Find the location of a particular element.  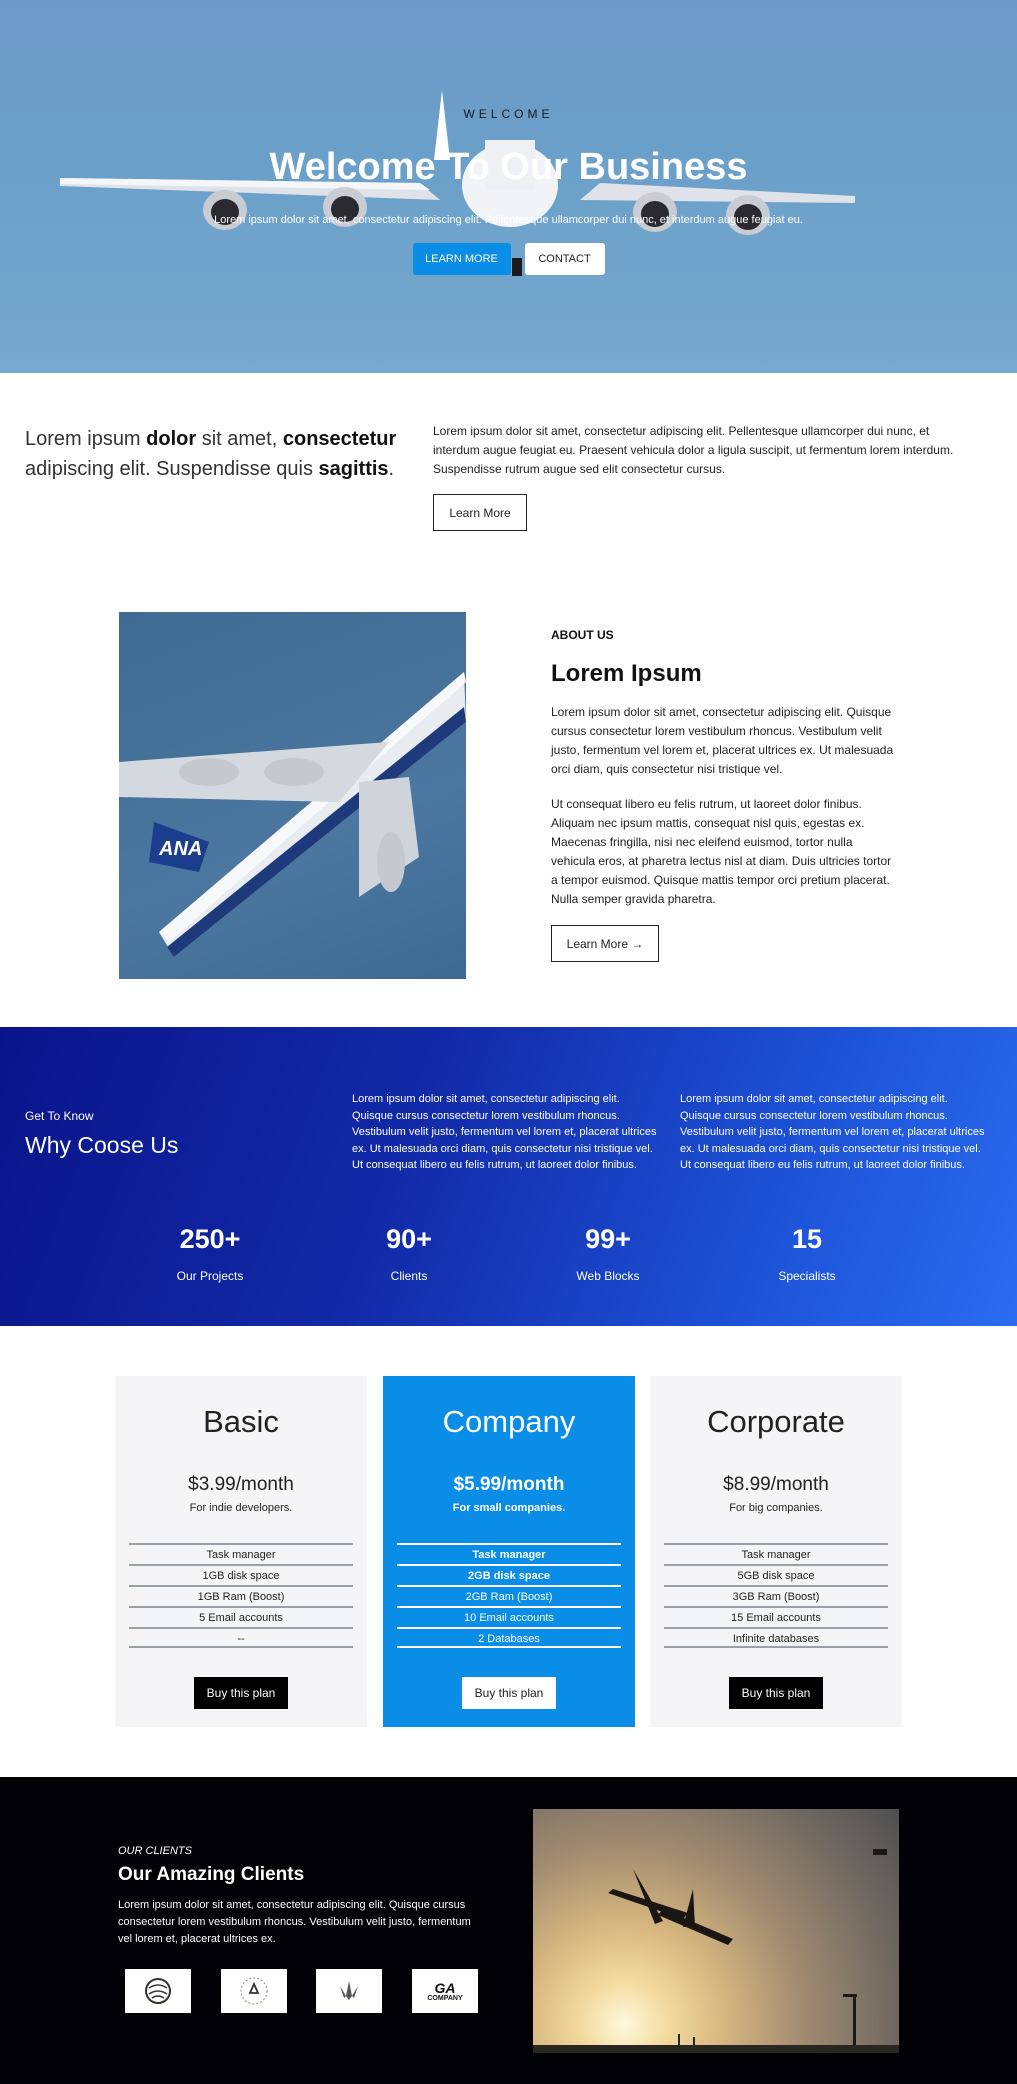

plan-price: $5.99/month is located at coordinates (509, 1484).